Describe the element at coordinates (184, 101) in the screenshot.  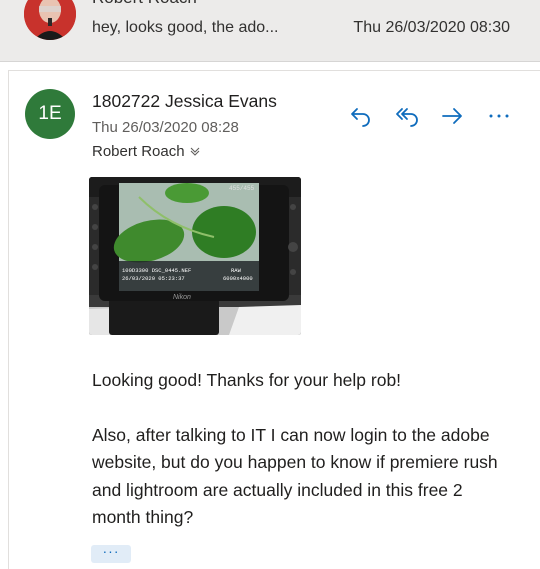
I see `sender-name: 1802722 Jessica Evans` at that location.